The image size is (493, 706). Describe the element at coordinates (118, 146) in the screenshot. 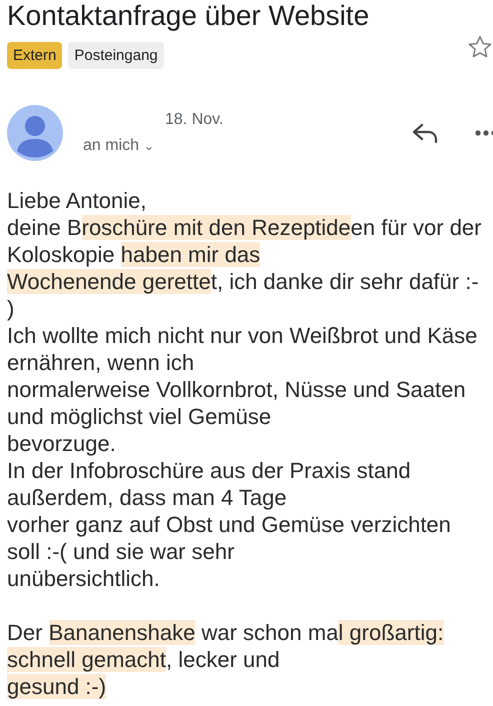

I see `recipient-toggle: an mich ⌄` at that location.